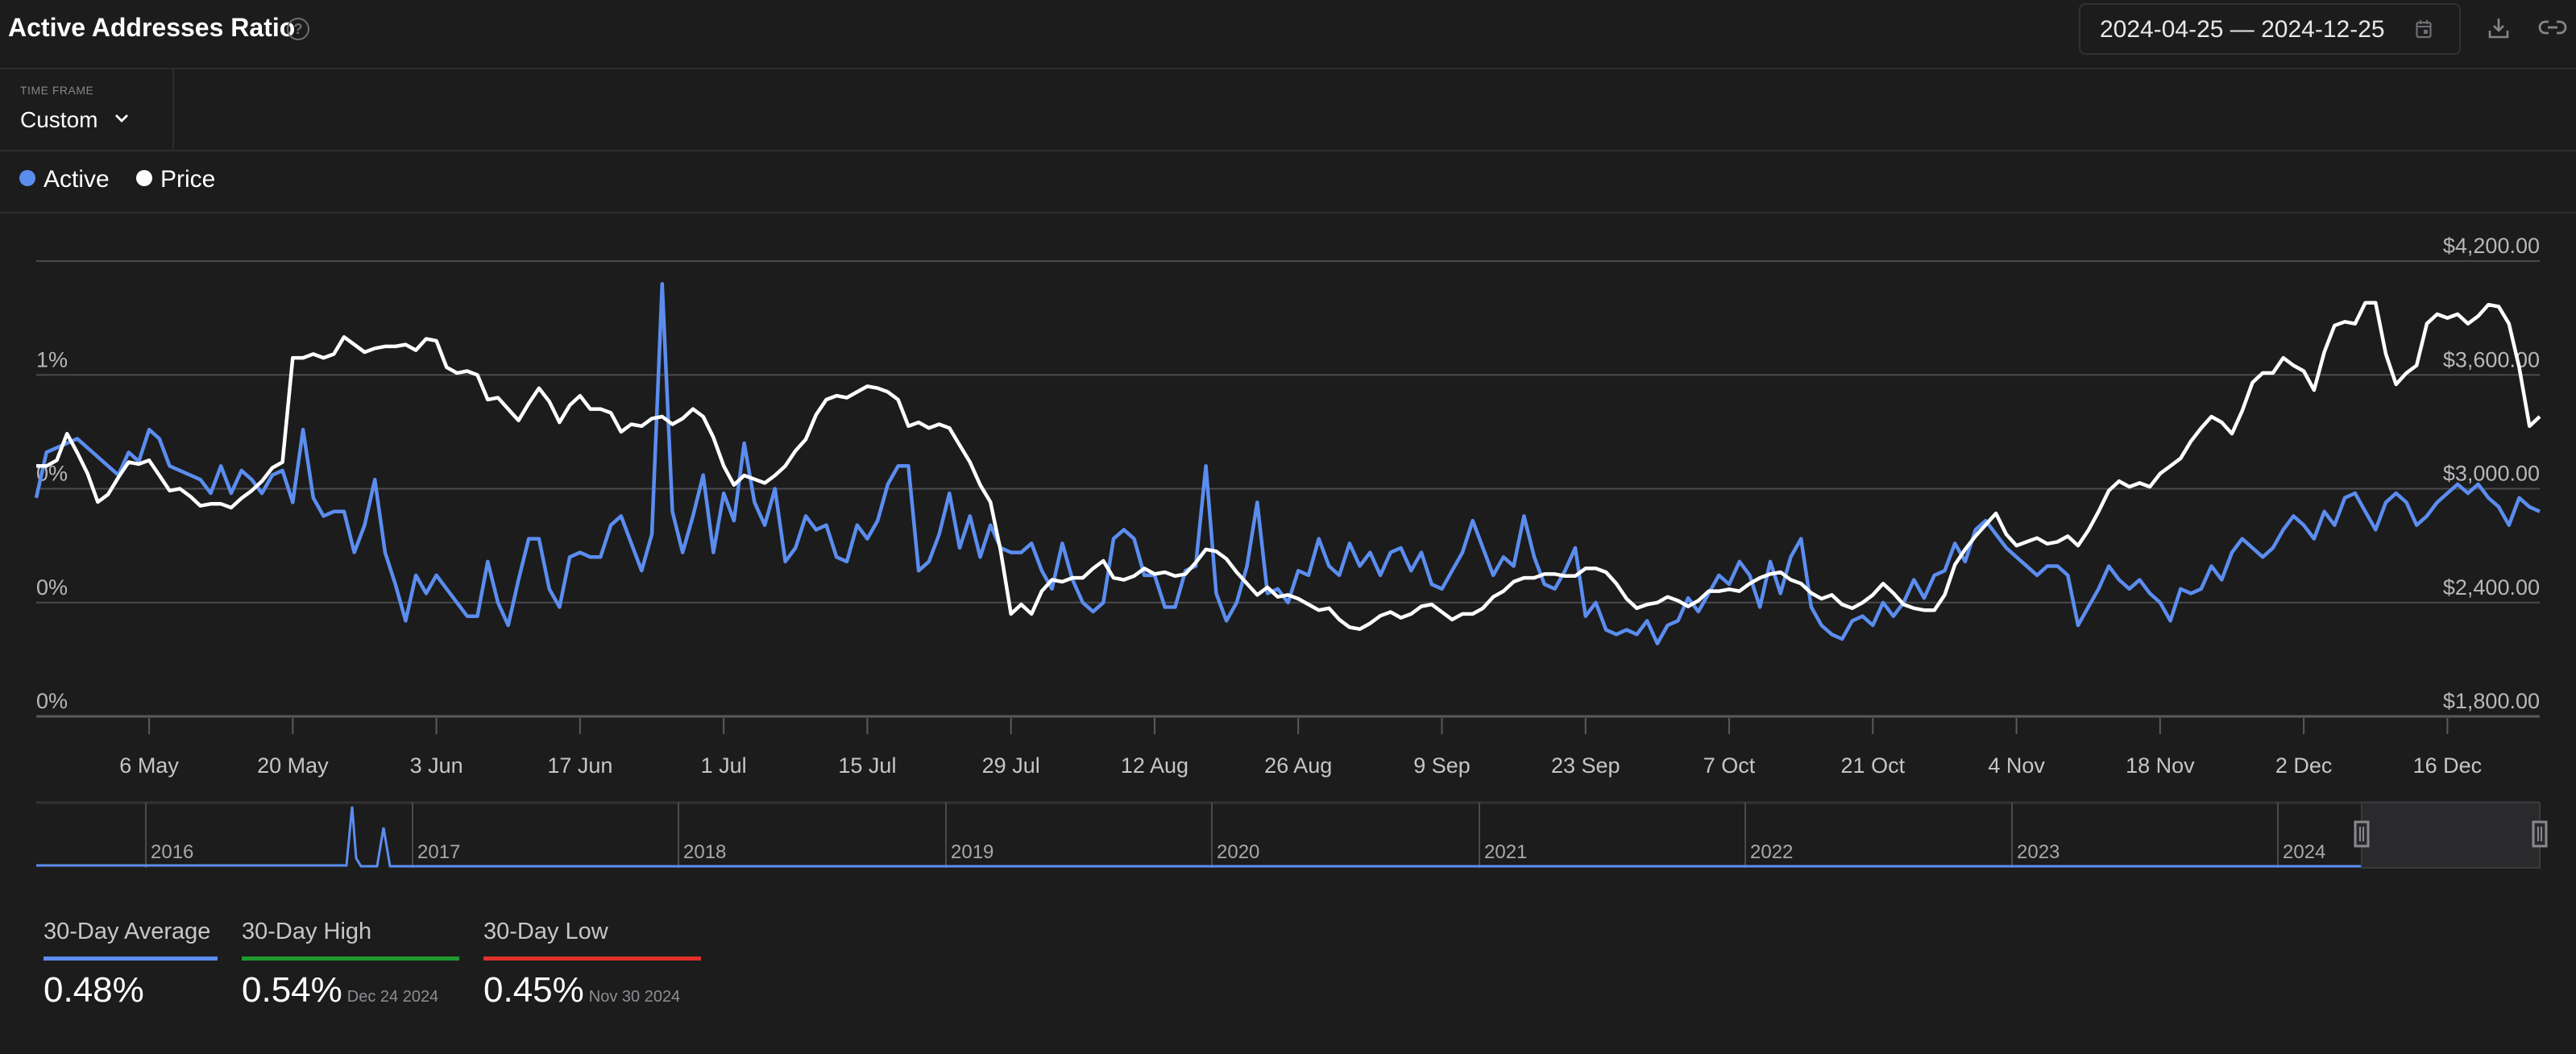 Image resolution: width=2576 pixels, height=1054 pixels. I want to click on stat-date: Dec 24 2024, so click(392, 997).